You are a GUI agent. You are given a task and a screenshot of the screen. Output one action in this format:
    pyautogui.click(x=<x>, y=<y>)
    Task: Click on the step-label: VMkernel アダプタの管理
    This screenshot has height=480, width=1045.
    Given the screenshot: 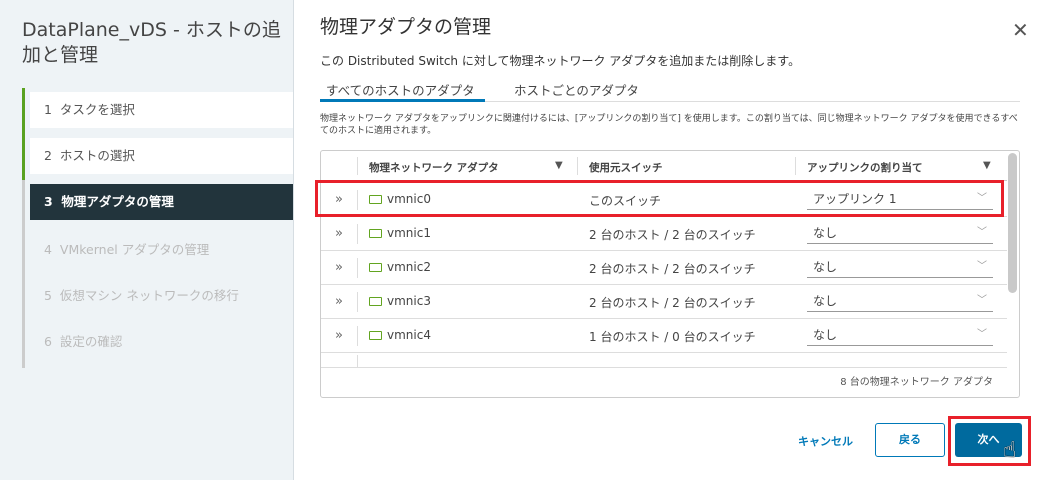 What is the action you would take?
    pyautogui.click(x=134, y=249)
    